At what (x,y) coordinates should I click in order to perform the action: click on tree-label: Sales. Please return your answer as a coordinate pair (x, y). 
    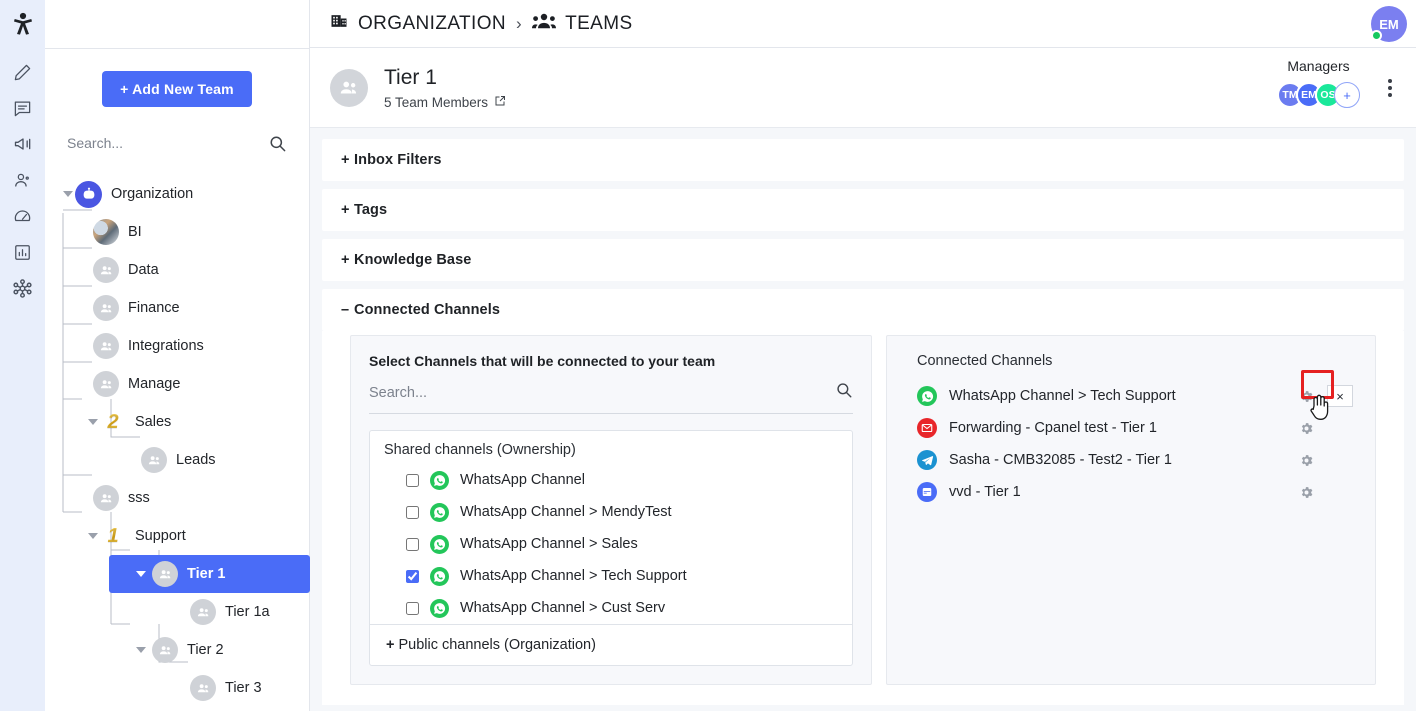
    Looking at the image, I should click on (153, 422).